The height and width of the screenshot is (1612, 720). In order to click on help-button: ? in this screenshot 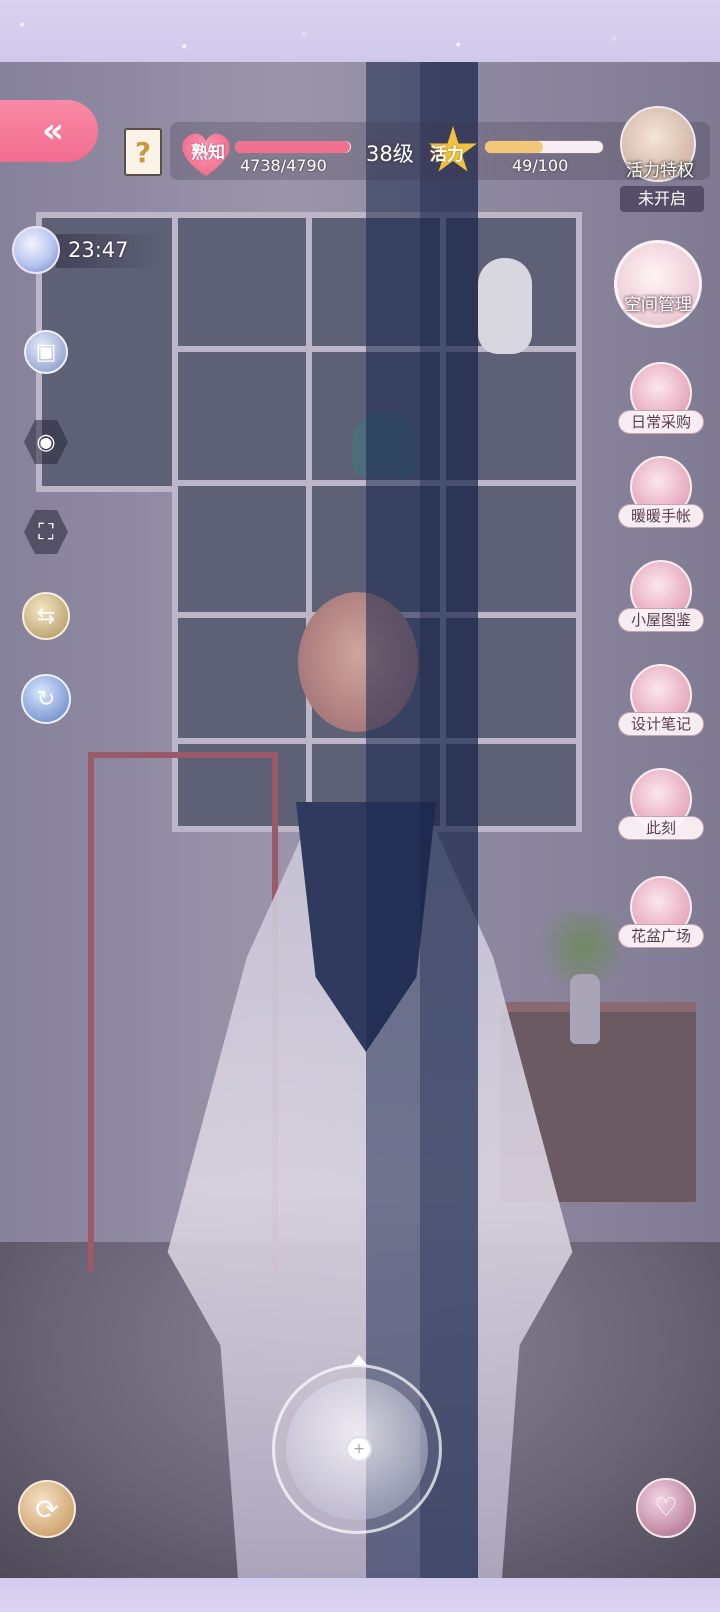, I will do `click(143, 152)`.